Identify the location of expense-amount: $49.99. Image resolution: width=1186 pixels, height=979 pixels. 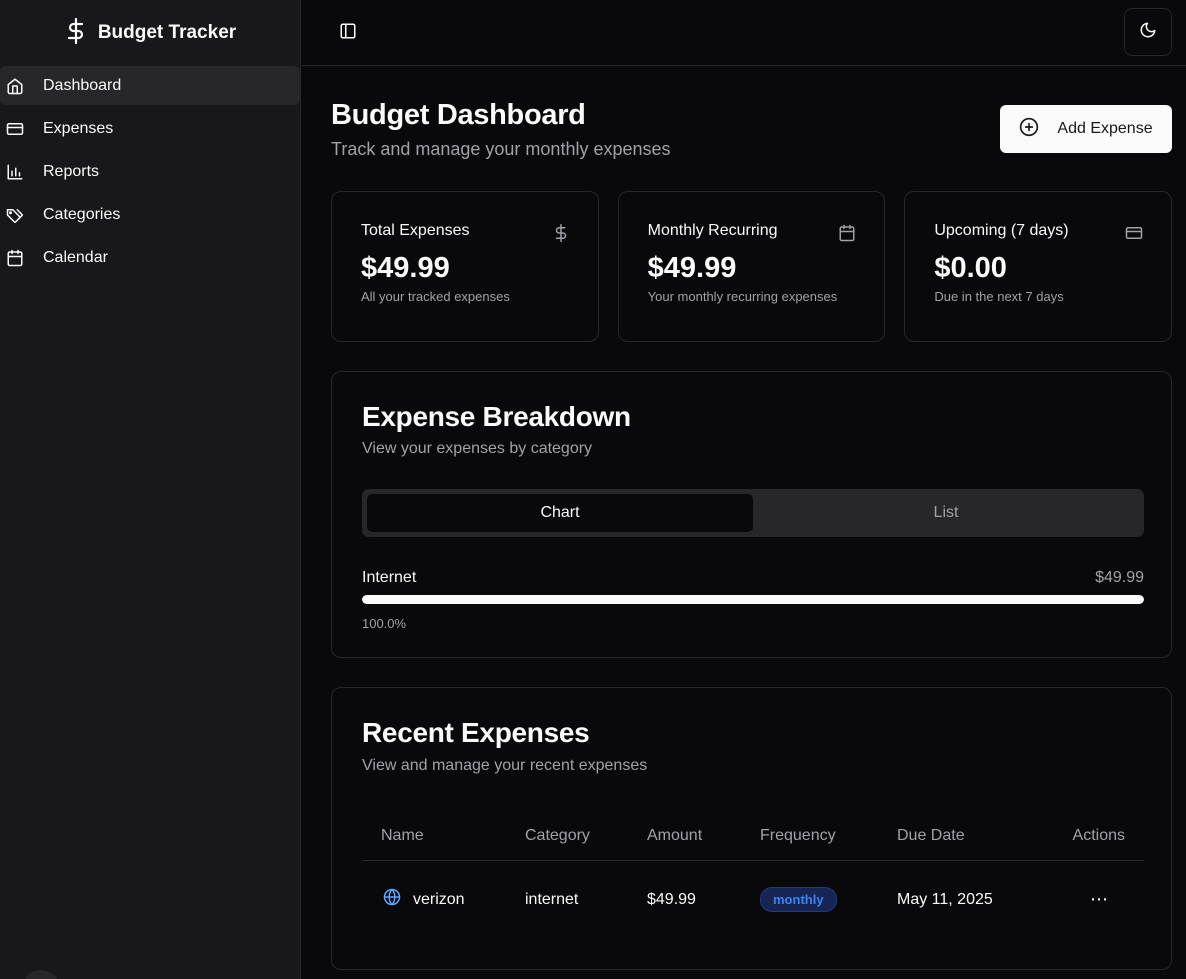
(671, 899).